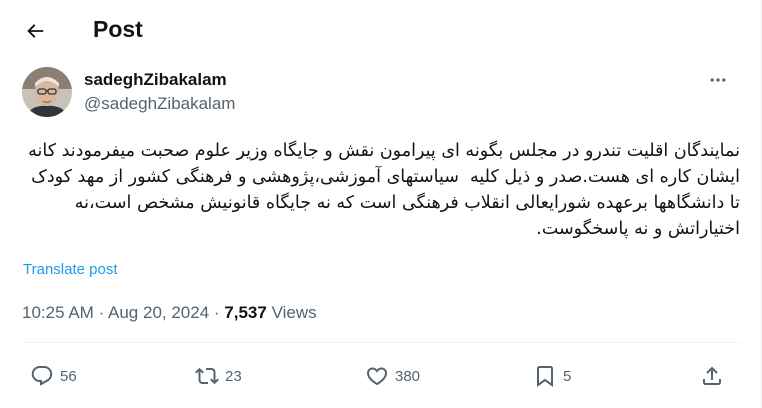 This screenshot has height=408, width=762. I want to click on share-icon, so click(712, 375).